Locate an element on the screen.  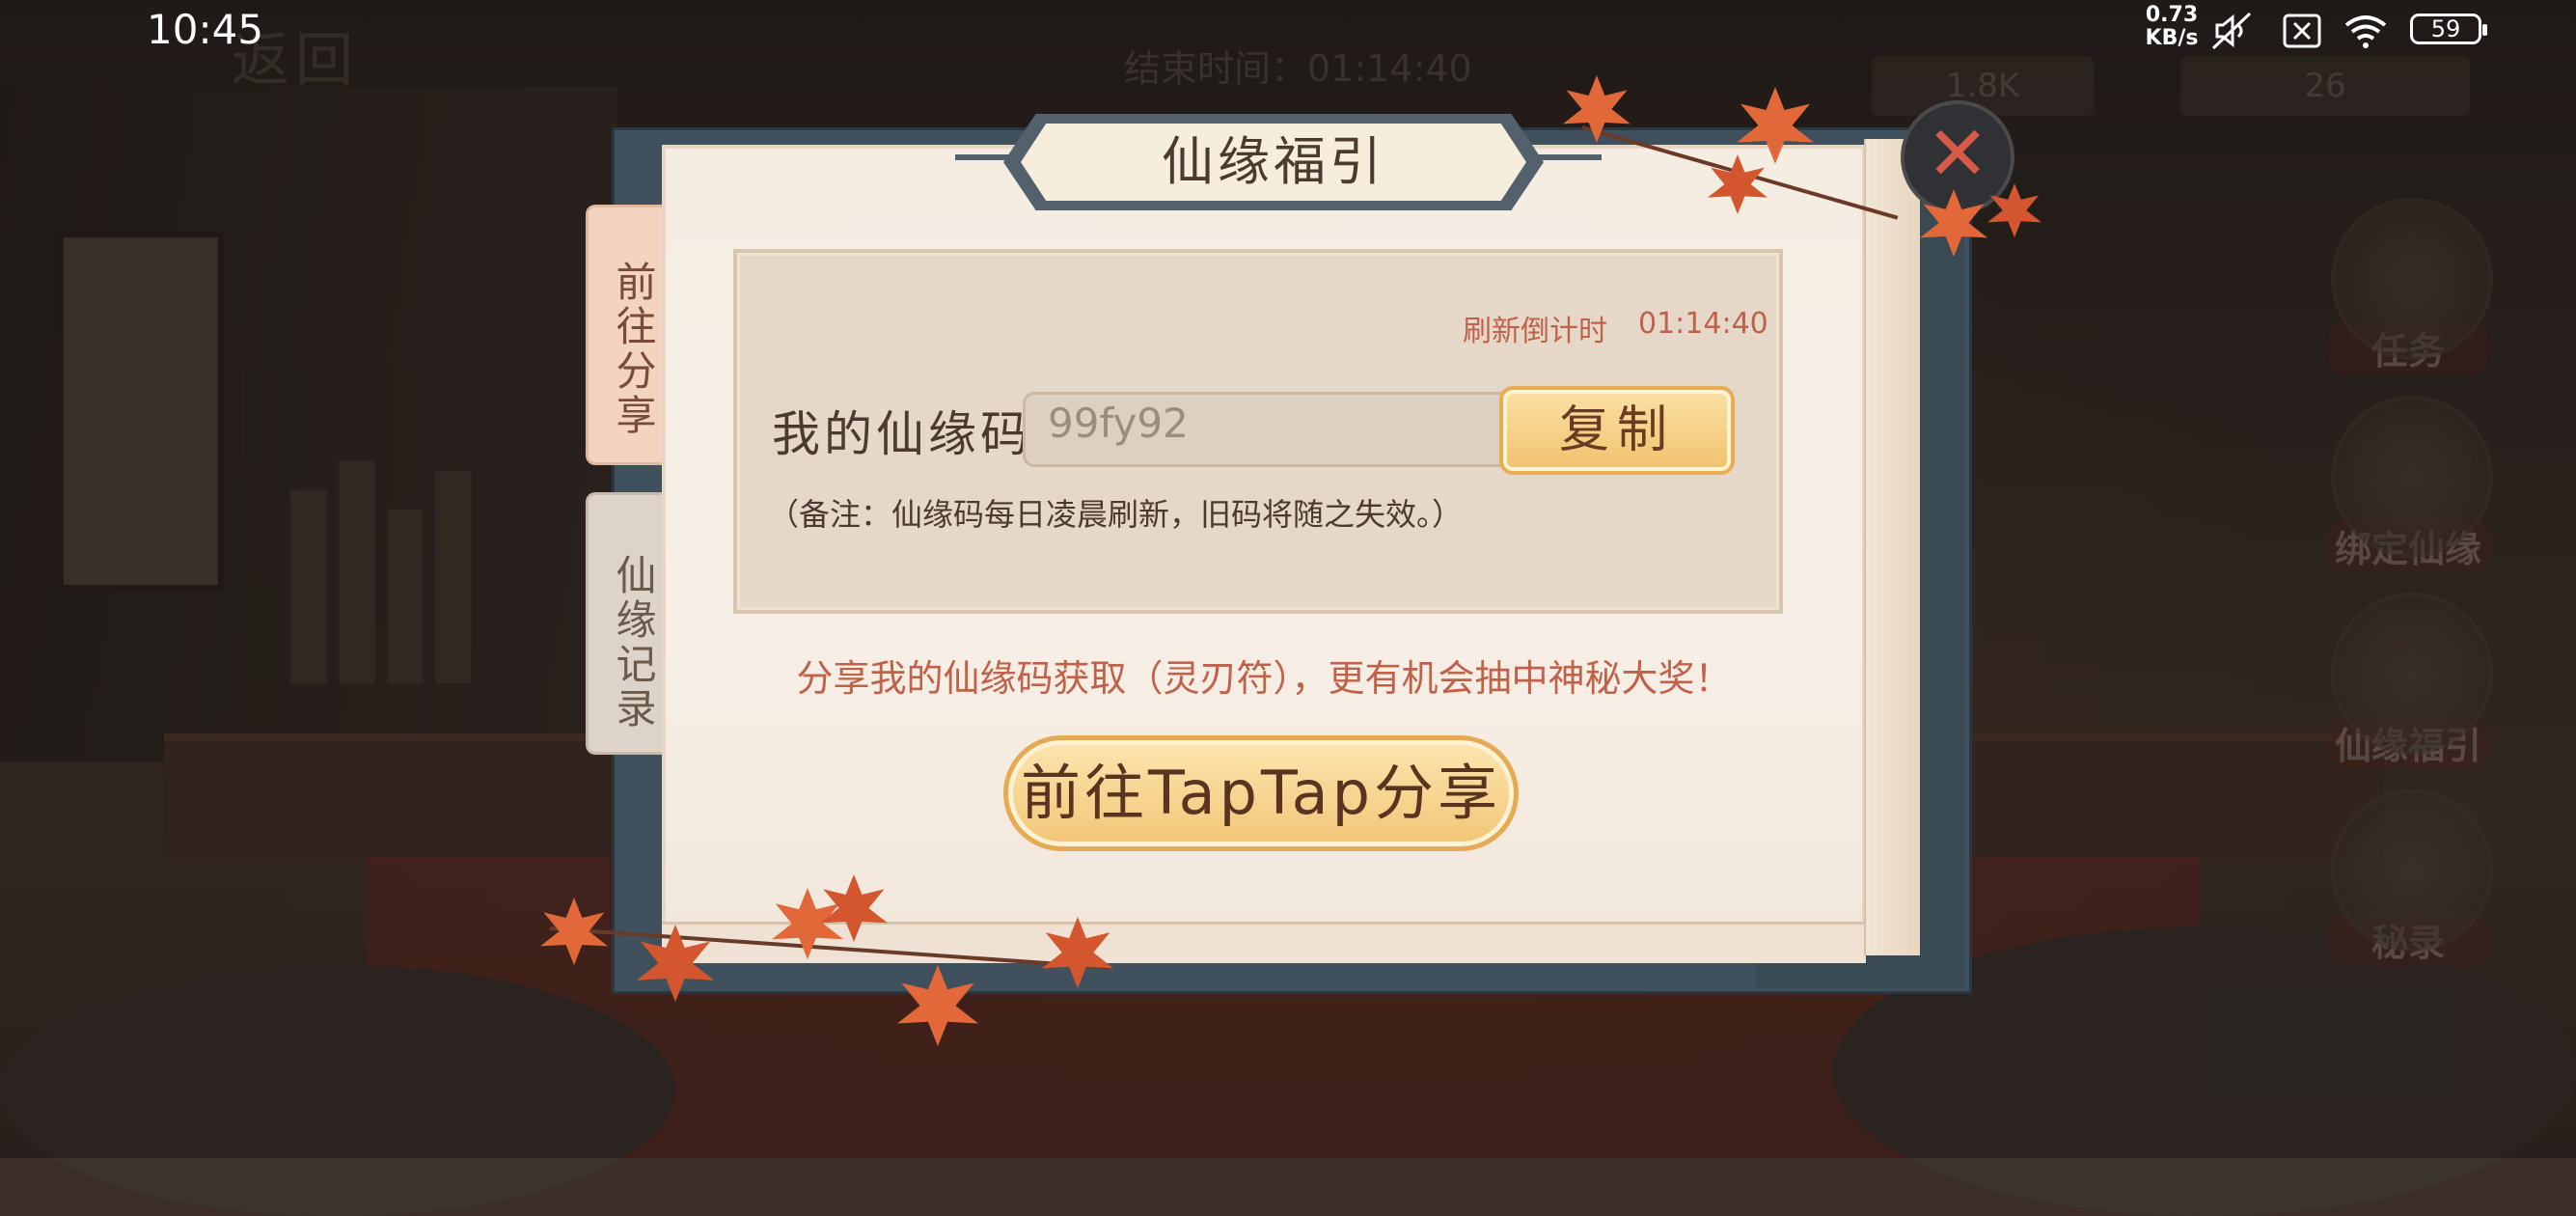
battery-icon: 59 is located at coordinates (2448, 29).